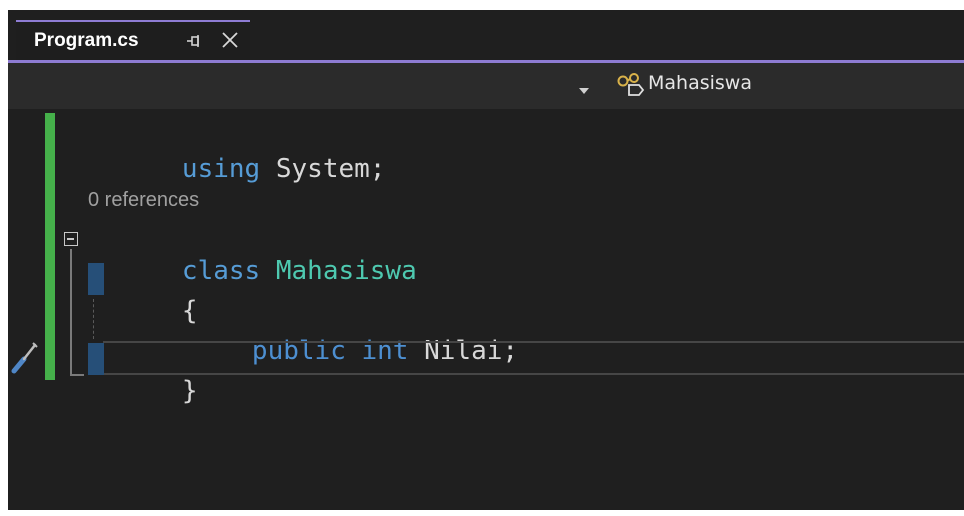  What do you see at coordinates (323, 169) in the screenshot?
I see `namespace-system: System;` at bounding box center [323, 169].